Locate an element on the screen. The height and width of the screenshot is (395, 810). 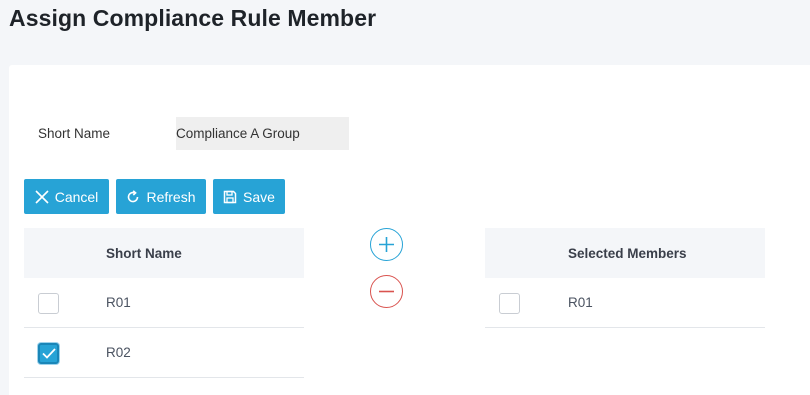
cancel-button: Cancel is located at coordinates (66, 196).